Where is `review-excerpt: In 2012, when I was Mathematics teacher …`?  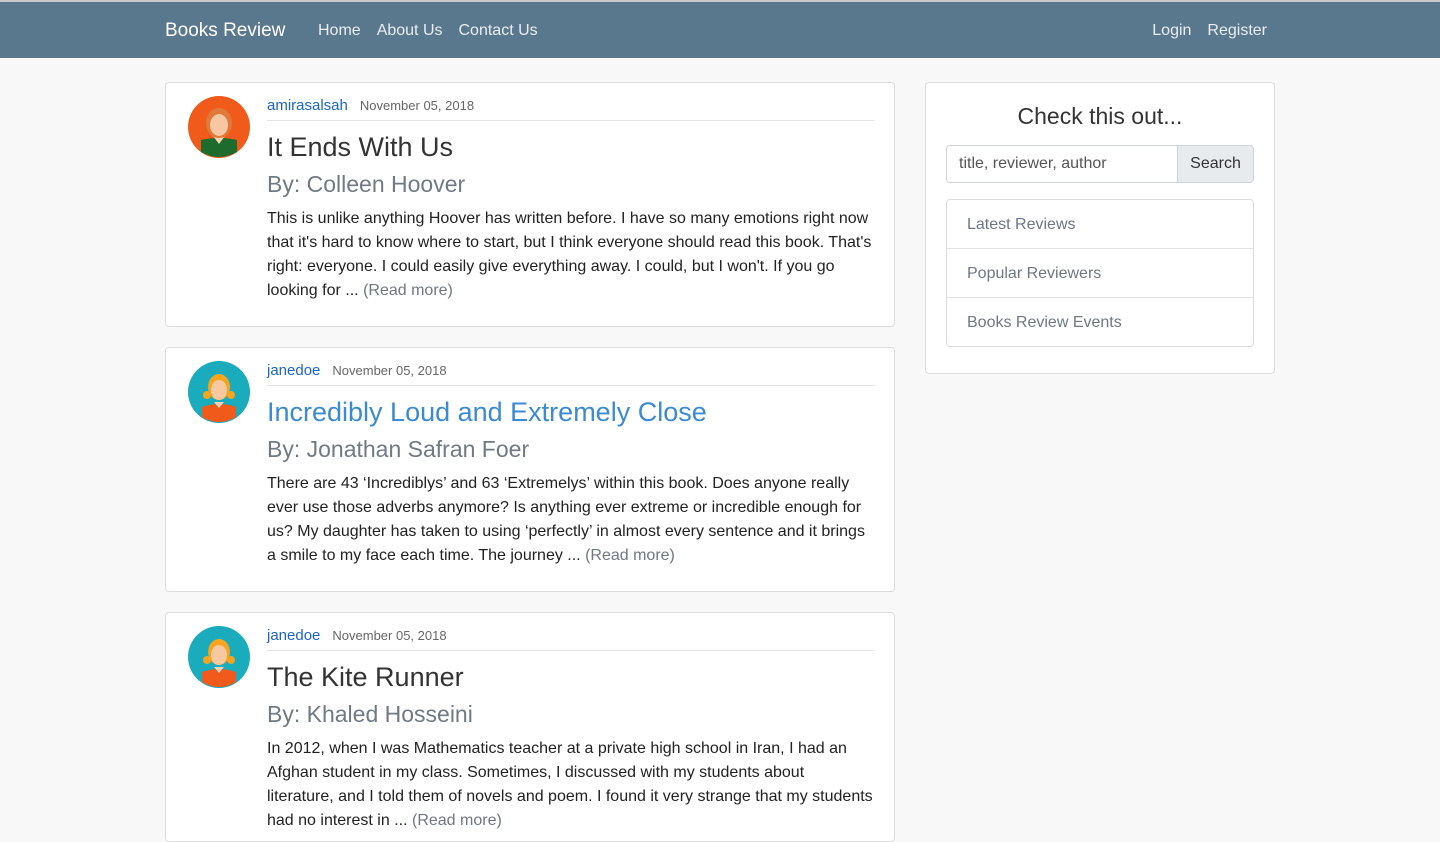 review-excerpt: In 2012, when I was Mathematics teacher … is located at coordinates (571, 785).